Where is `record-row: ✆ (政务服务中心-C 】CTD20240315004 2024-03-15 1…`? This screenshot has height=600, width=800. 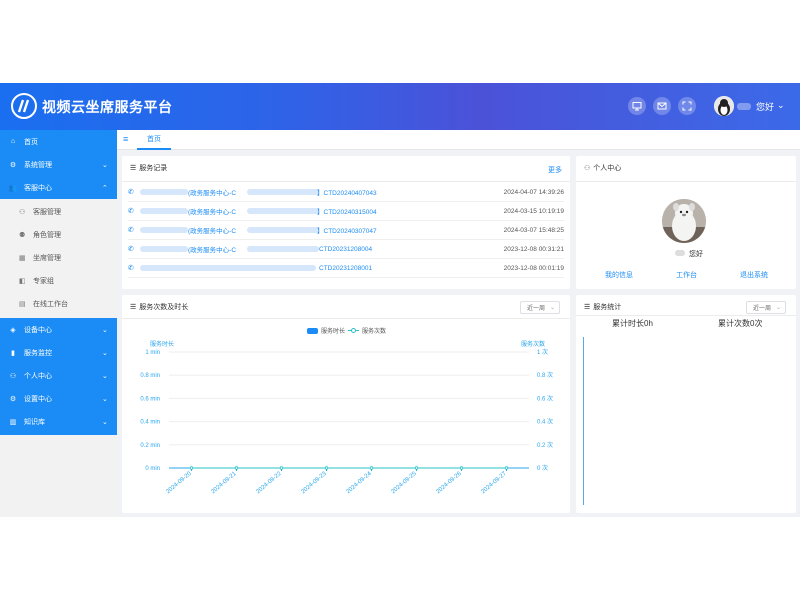 record-row: ✆ (政务服务中心-C 】CTD20240315004 2024-03-15 1… is located at coordinates (346, 211).